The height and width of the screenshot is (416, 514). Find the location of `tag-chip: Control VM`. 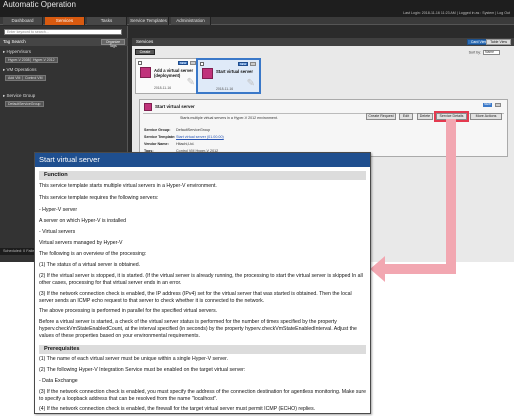

tag-chip: Control VM is located at coordinates (34, 78).